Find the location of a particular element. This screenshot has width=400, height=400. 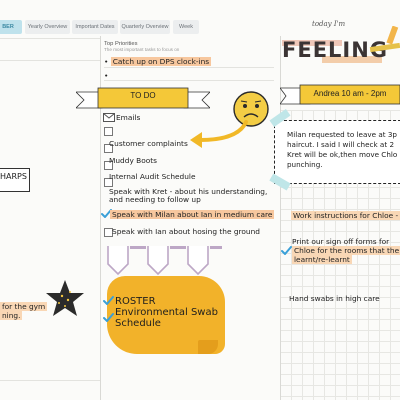

todo-item: Muddy Boots is located at coordinates (133, 160).